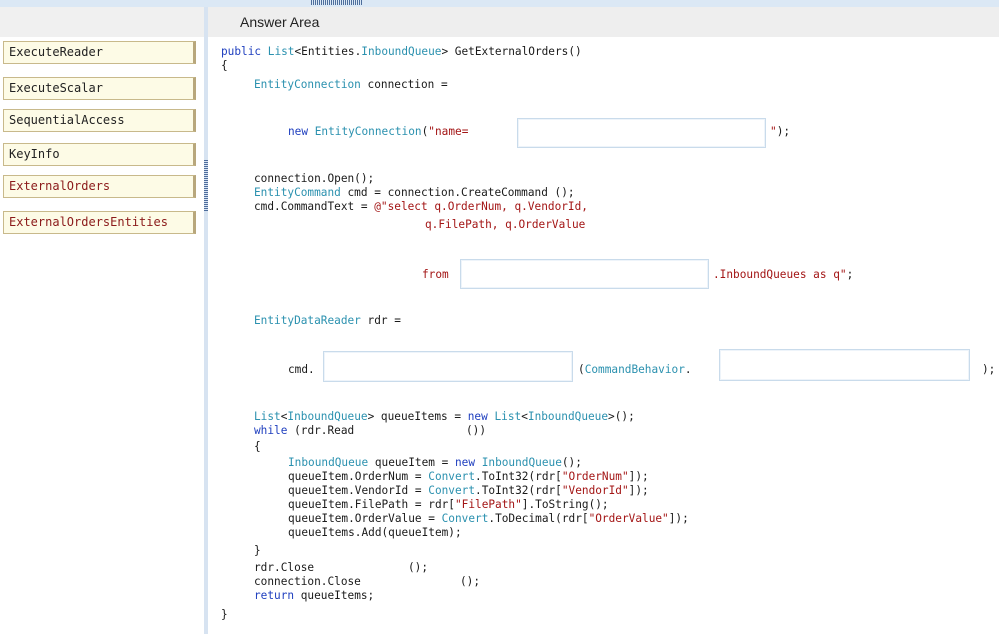 The width and height of the screenshot is (999, 634). What do you see at coordinates (358, 490) in the screenshot?
I see `code-text: queueItem.VendorId =` at bounding box center [358, 490].